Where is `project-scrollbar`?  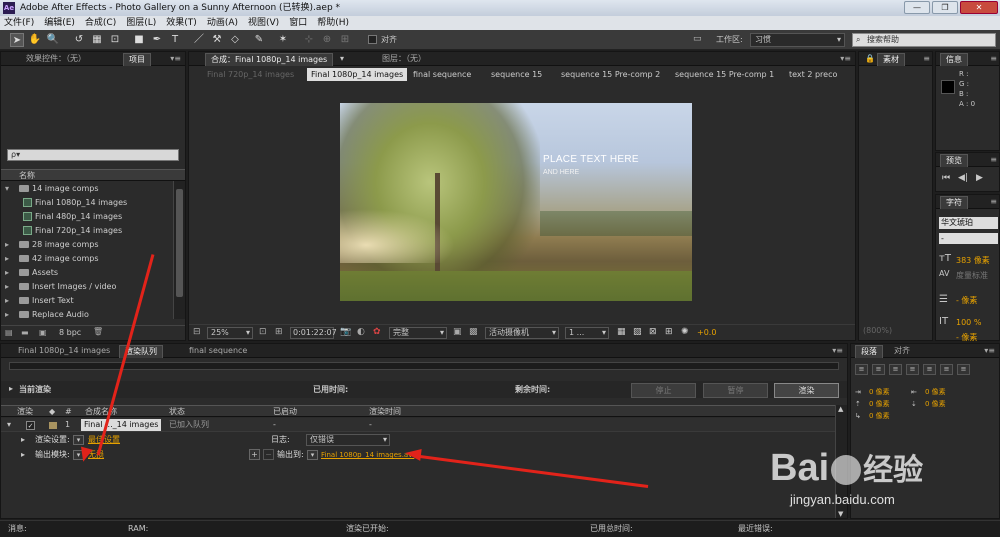 project-scrollbar is located at coordinates (179, 250).